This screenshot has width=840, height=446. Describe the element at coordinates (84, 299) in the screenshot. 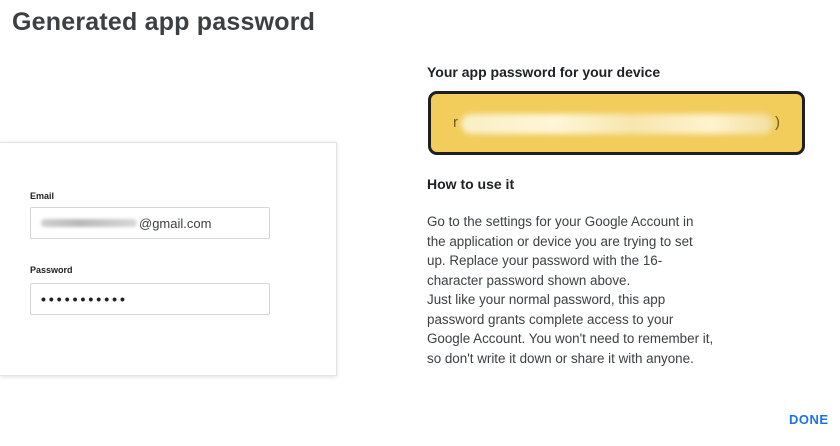

I see `password-value: •••••••••••` at that location.